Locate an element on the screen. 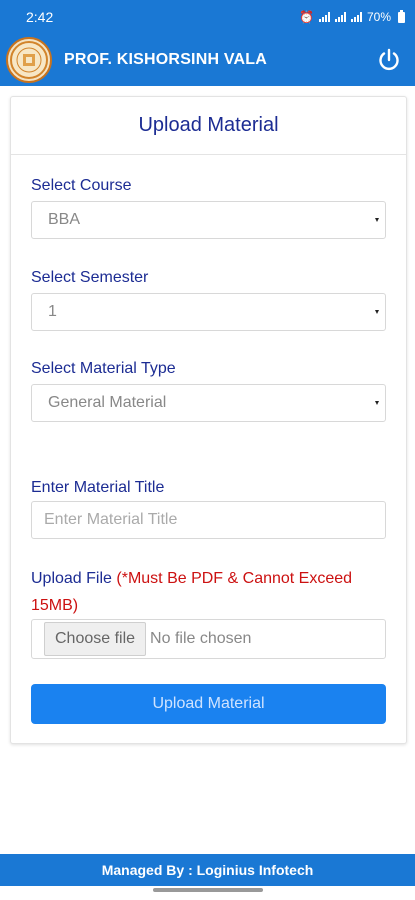 This screenshot has width=415, height=900. course-label: Select Course is located at coordinates (81, 185).